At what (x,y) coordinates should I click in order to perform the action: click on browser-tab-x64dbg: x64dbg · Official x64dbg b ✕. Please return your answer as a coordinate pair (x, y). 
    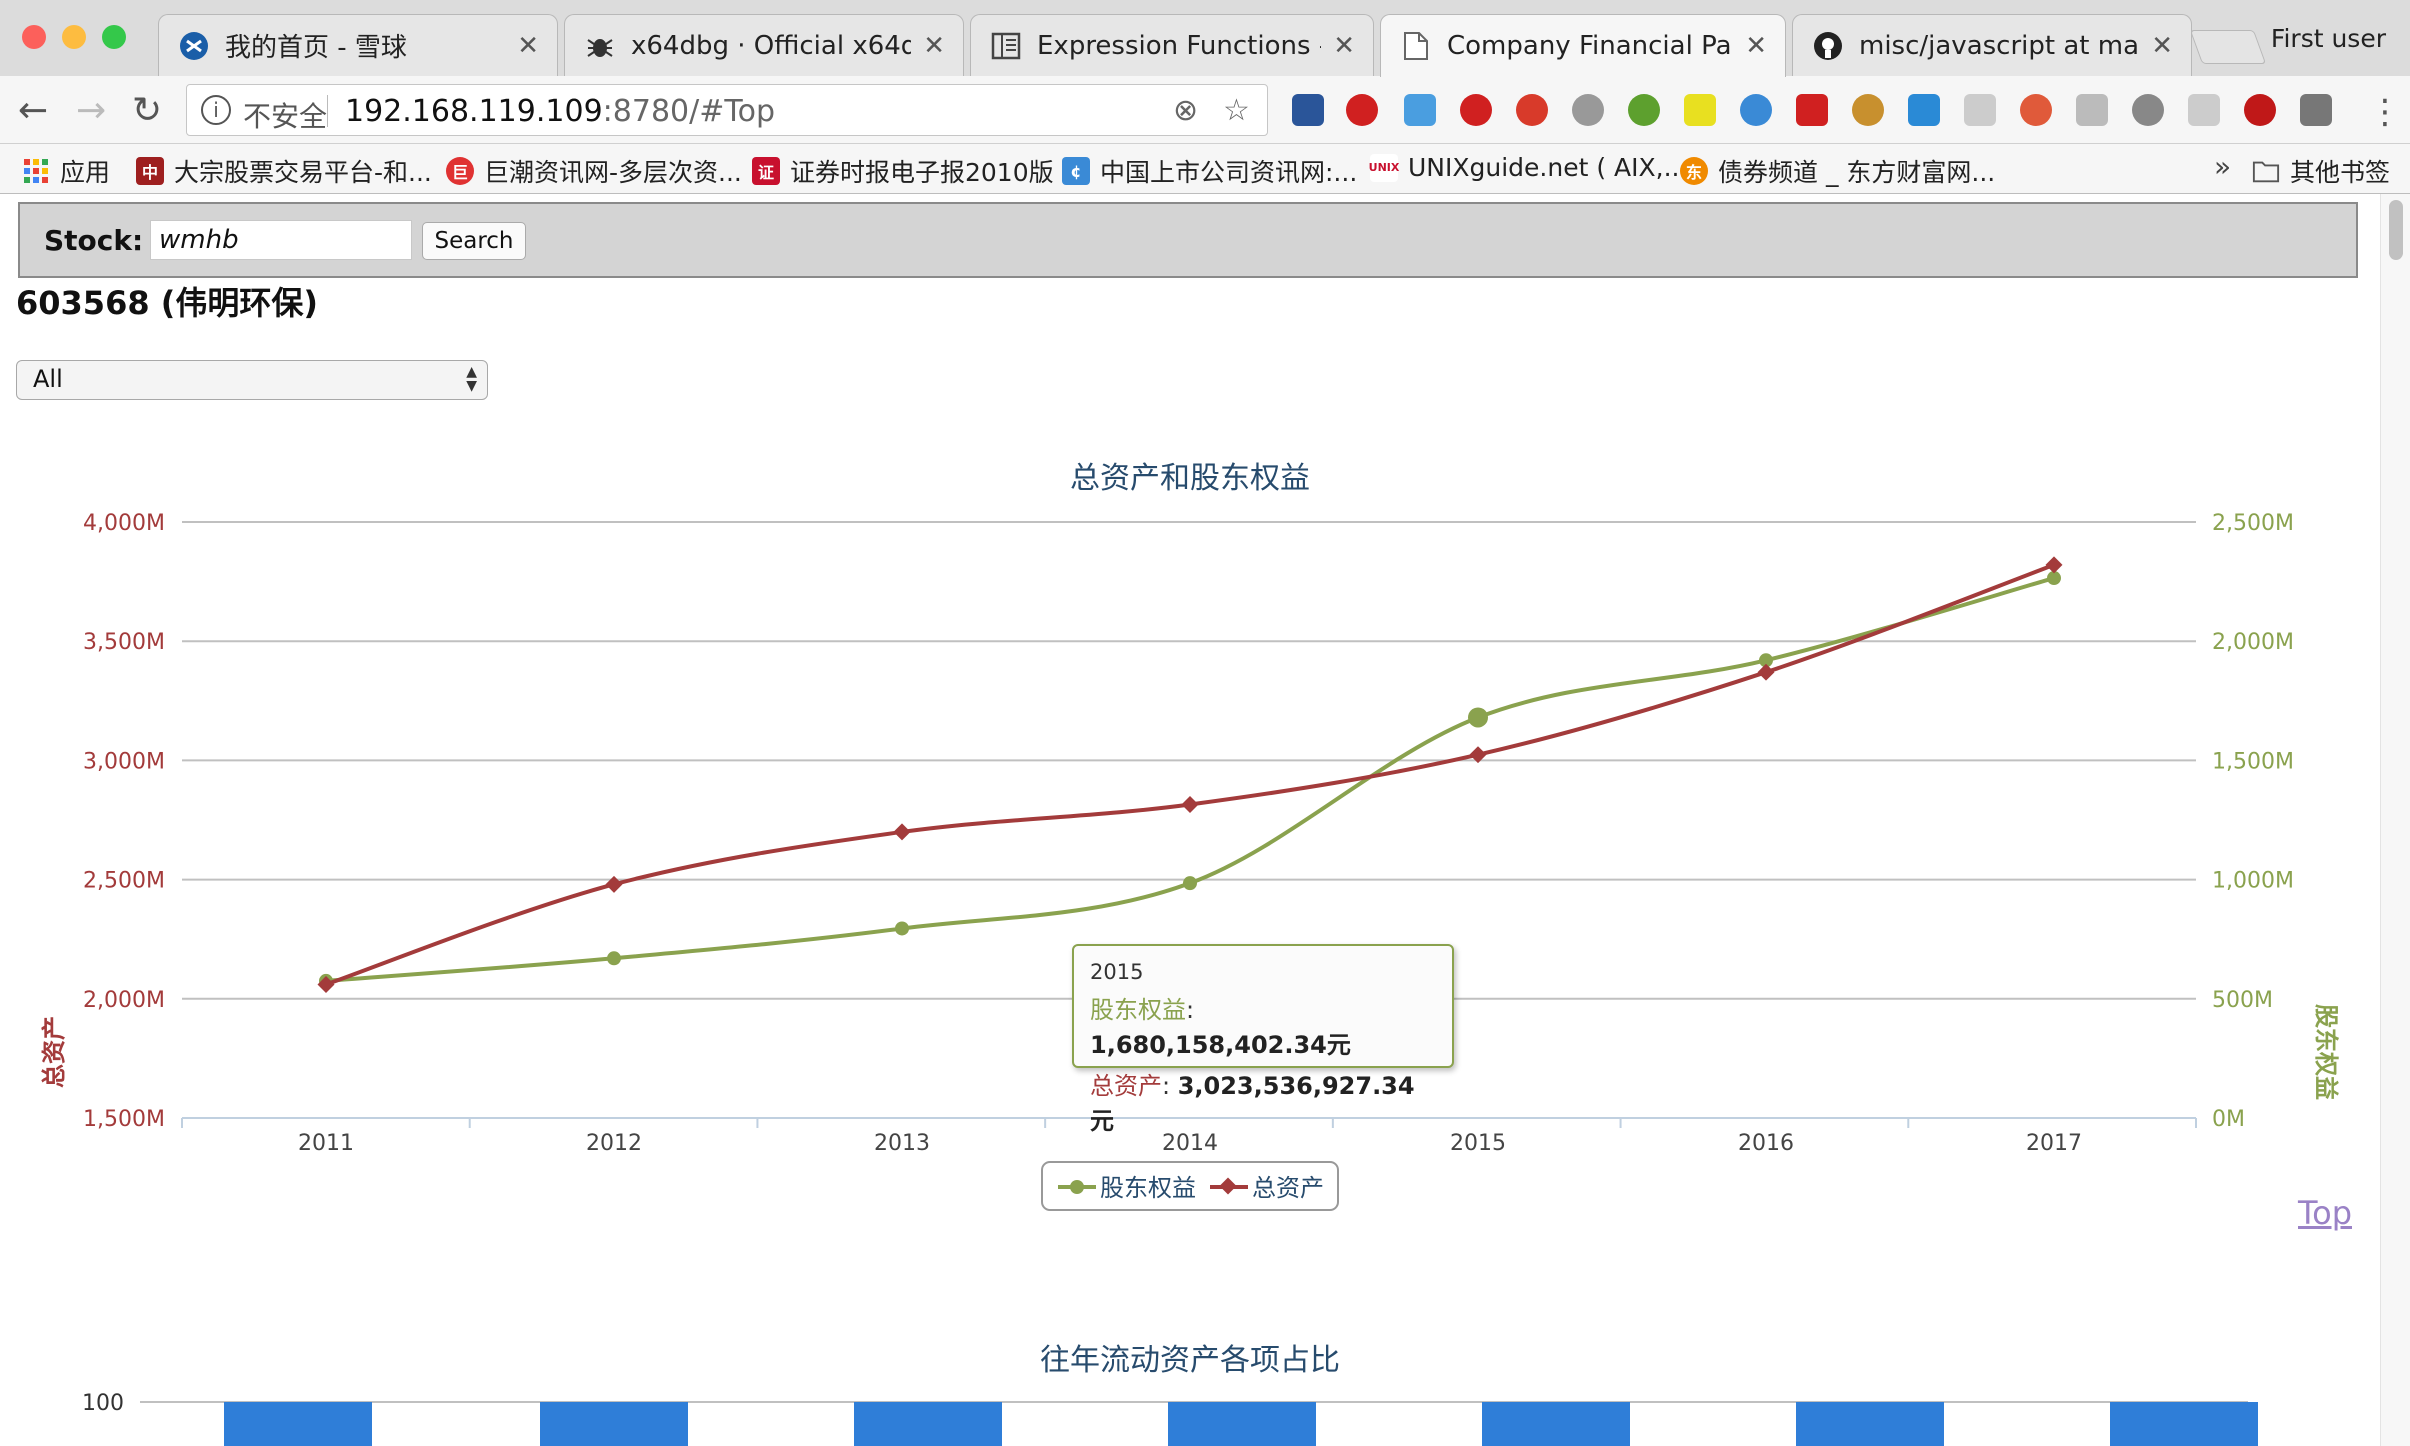
    Looking at the image, I should click on (764, 45).